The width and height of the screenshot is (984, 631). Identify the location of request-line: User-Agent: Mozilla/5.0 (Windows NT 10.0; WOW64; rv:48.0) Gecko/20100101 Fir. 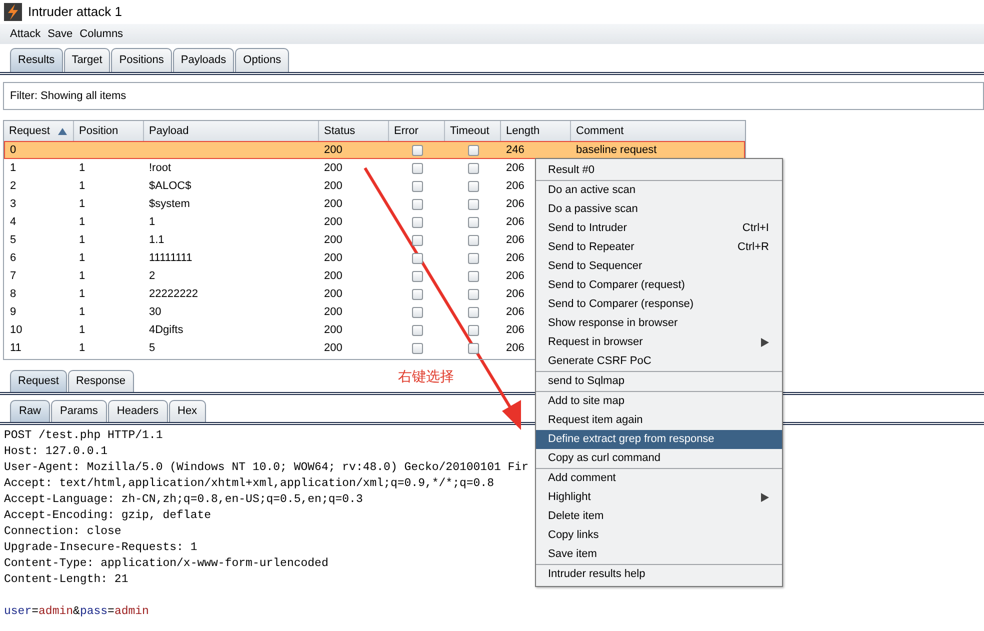
(266, 468).